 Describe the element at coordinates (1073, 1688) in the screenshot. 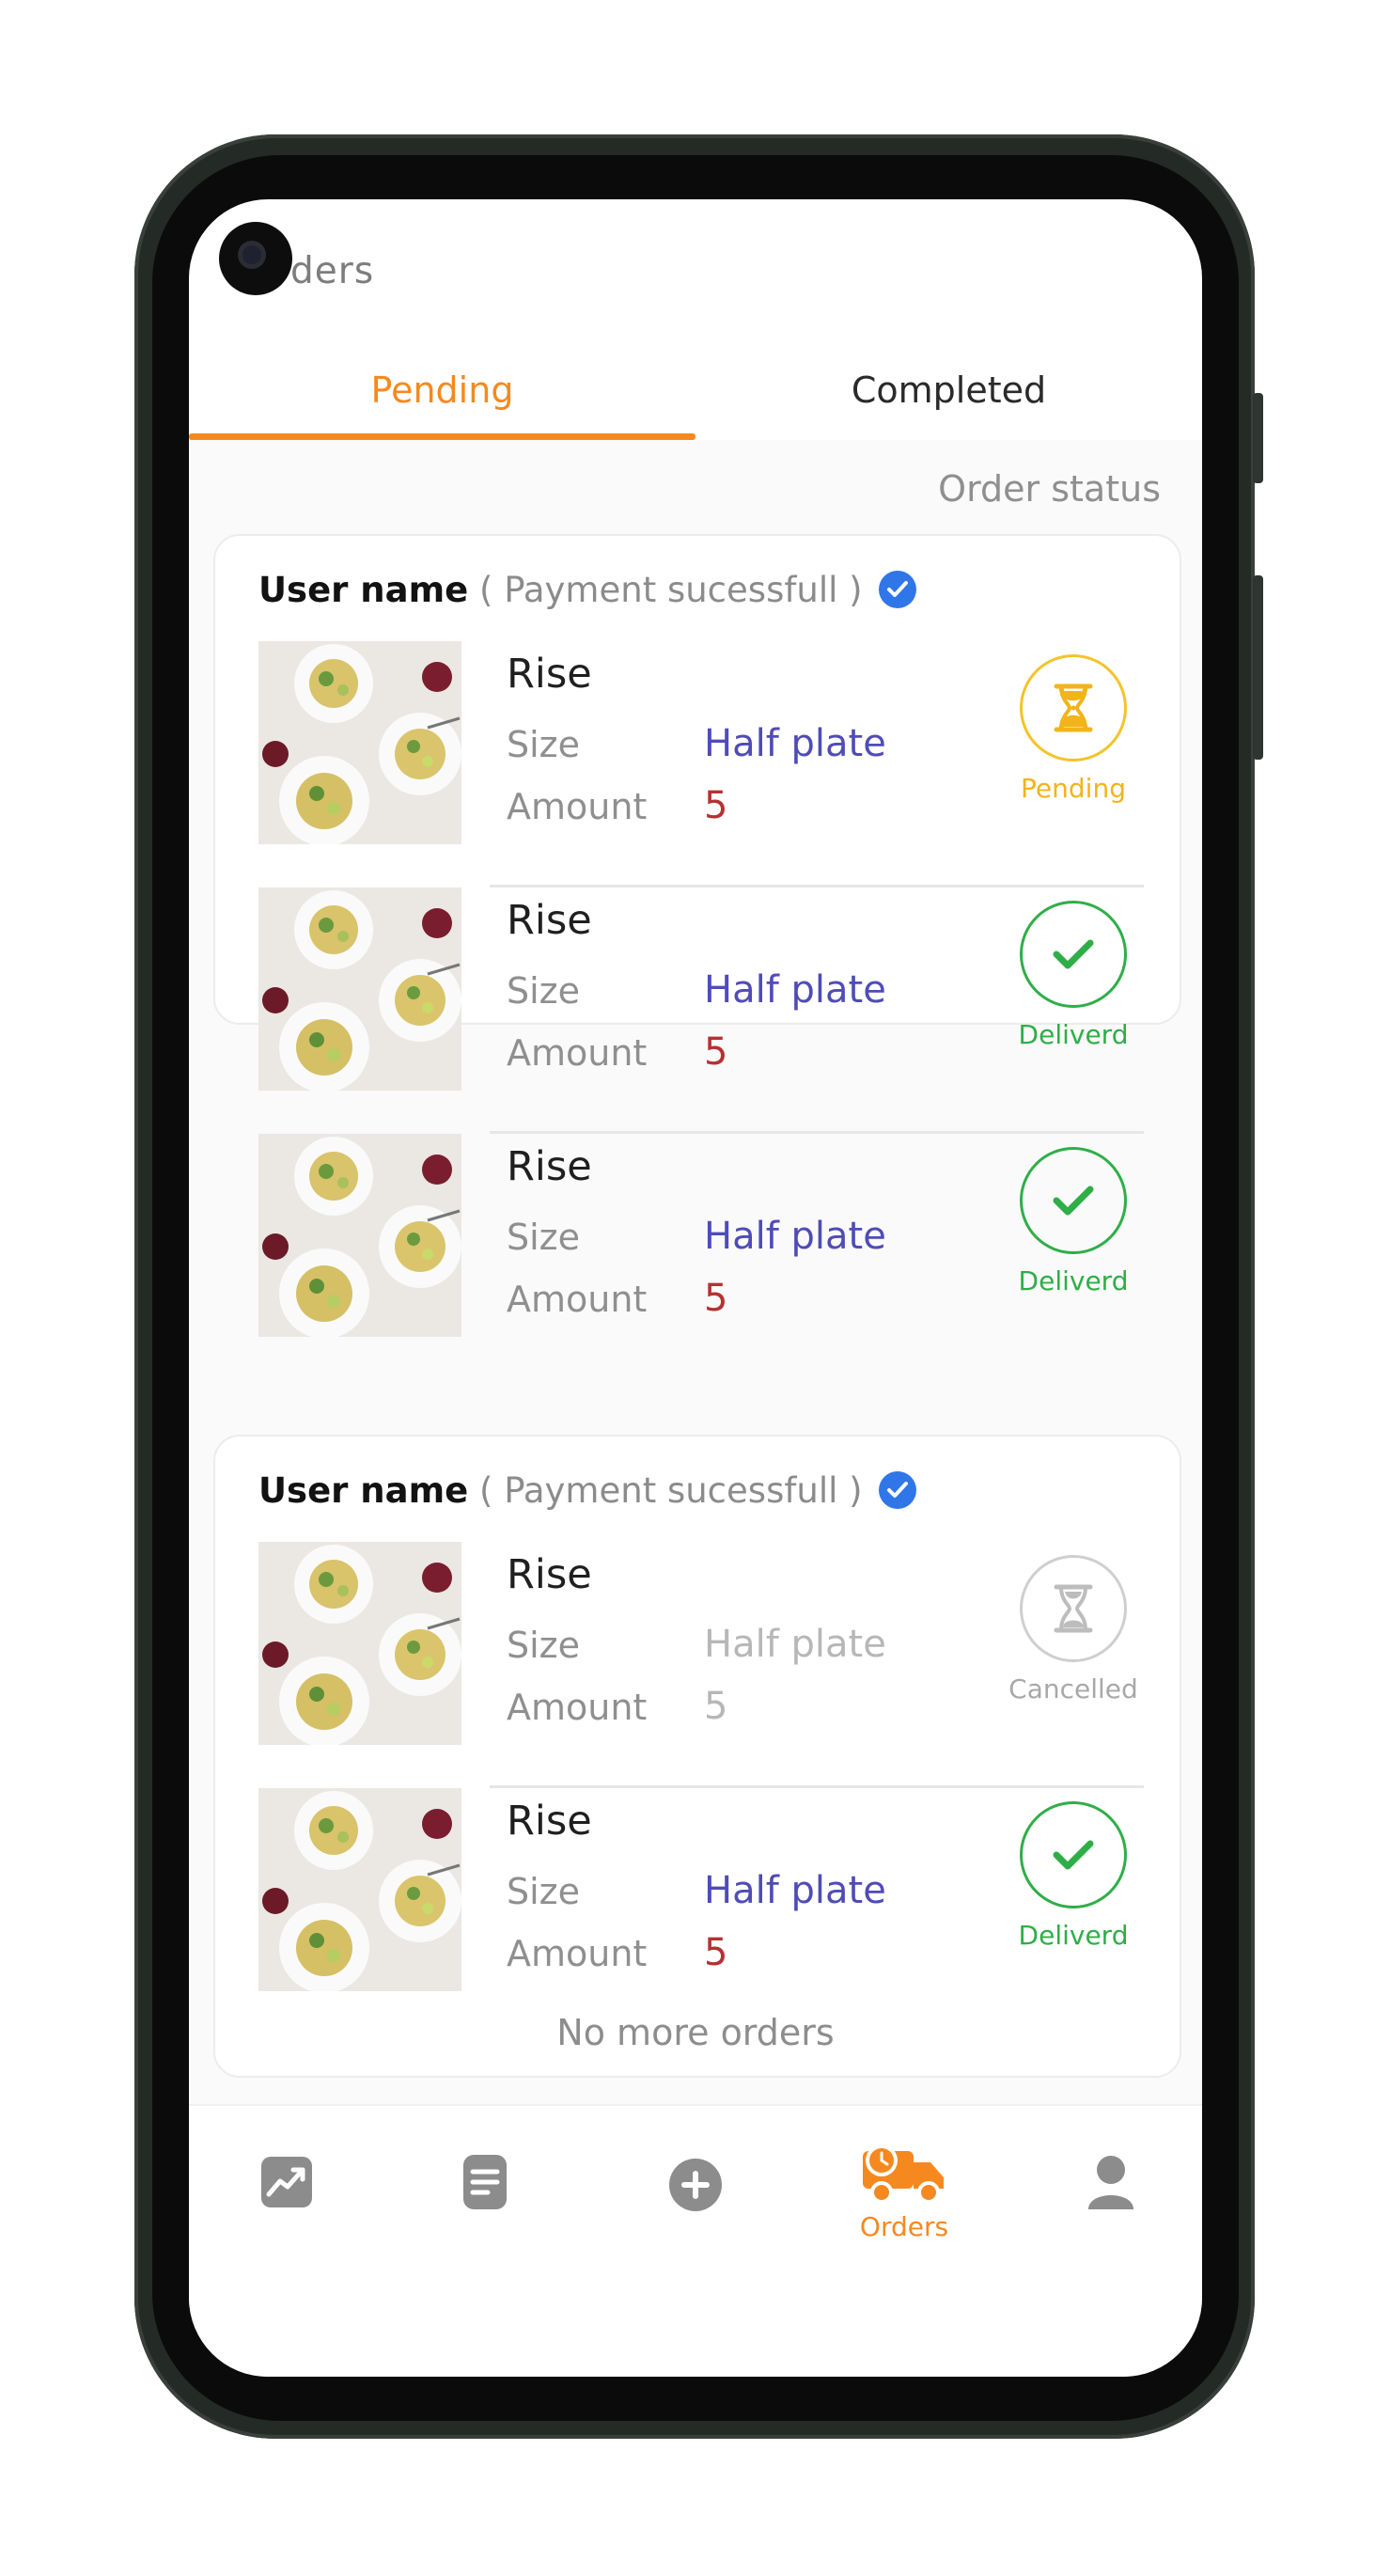

I see `status-label: Cancelled` at that location.